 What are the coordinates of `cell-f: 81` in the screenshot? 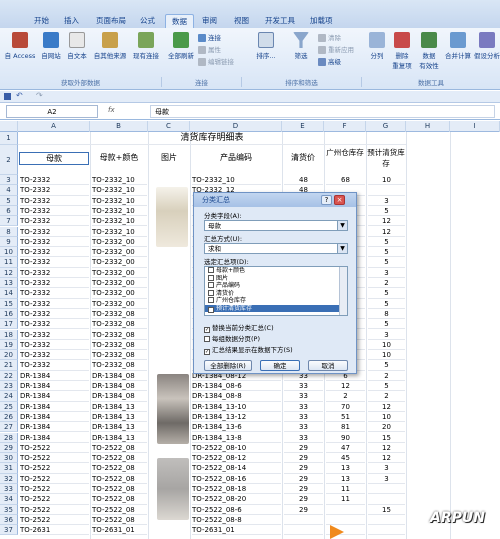 It's located at (345, 427).